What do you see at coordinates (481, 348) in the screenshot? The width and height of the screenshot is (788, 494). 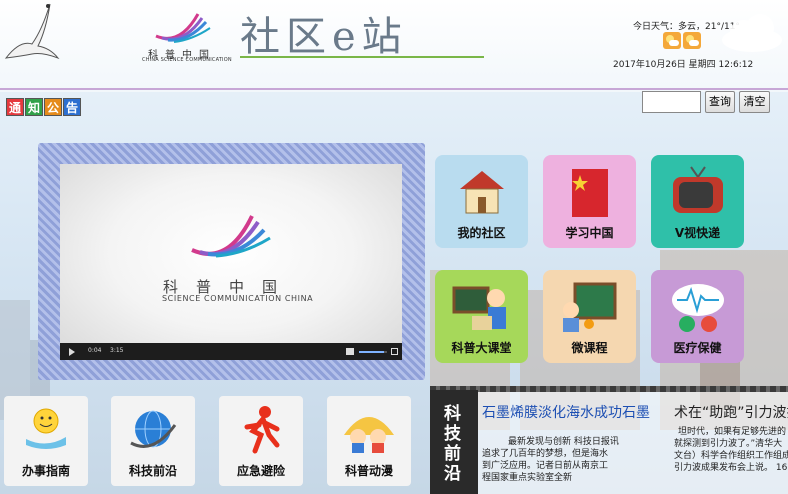 I see `tile-label: 科普大课堂` at bounding box center [481, 348].